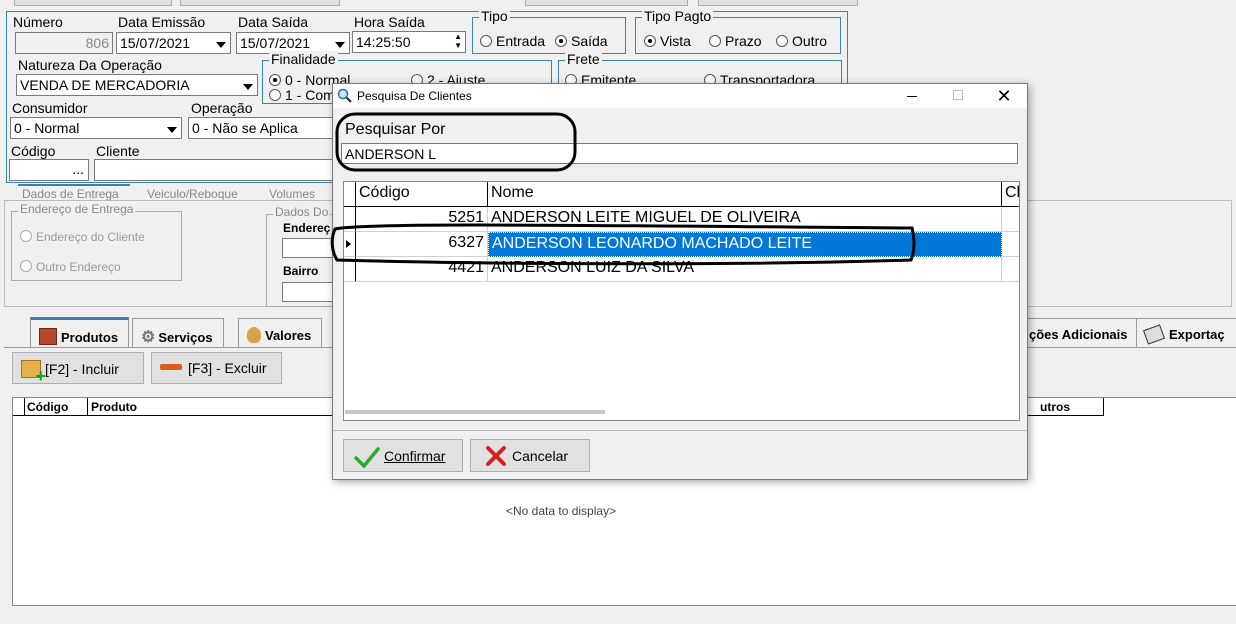  Describe the element at coordinates (745, 194) in the screenshot. I see `col-header-nome: Nome` at that location.